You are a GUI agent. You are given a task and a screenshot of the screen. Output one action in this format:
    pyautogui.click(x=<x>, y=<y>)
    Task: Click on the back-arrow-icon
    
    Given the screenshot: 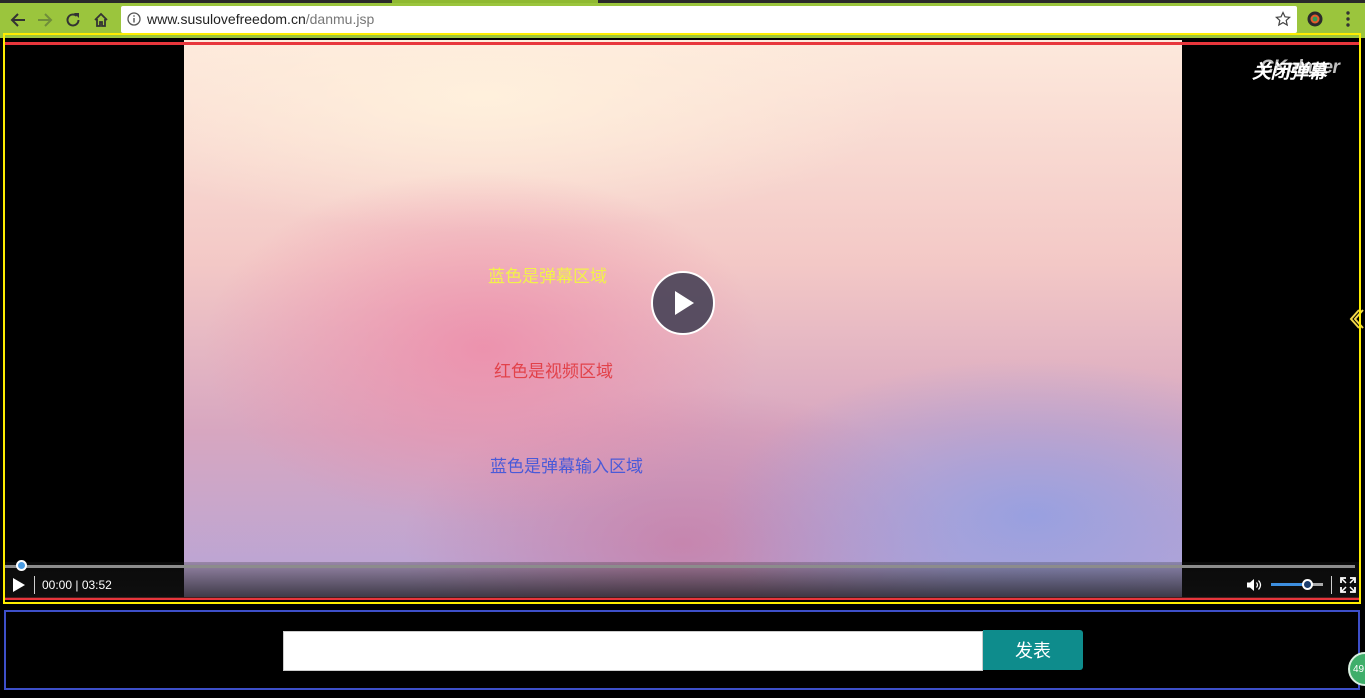 What is the action you would take?
    pyautogui.click(x=17, y=20)
    